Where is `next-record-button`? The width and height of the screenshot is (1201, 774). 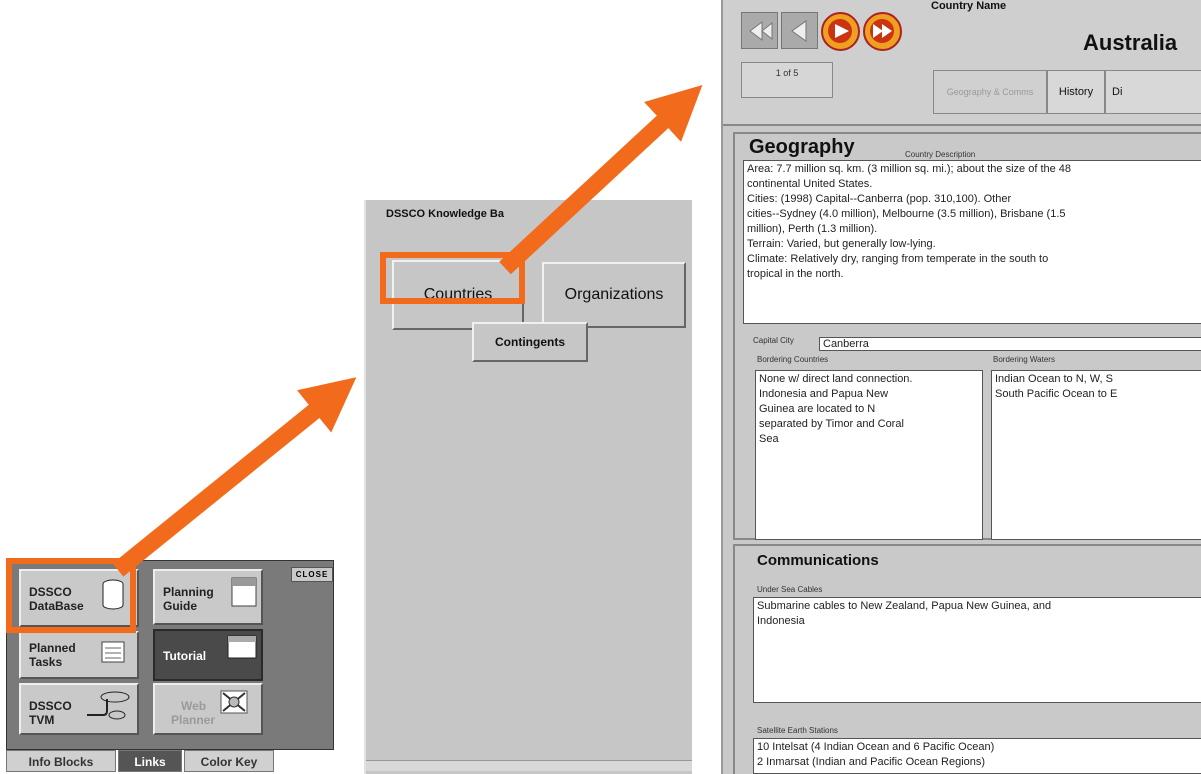
next-record-button is located at coordinates (840, 31).